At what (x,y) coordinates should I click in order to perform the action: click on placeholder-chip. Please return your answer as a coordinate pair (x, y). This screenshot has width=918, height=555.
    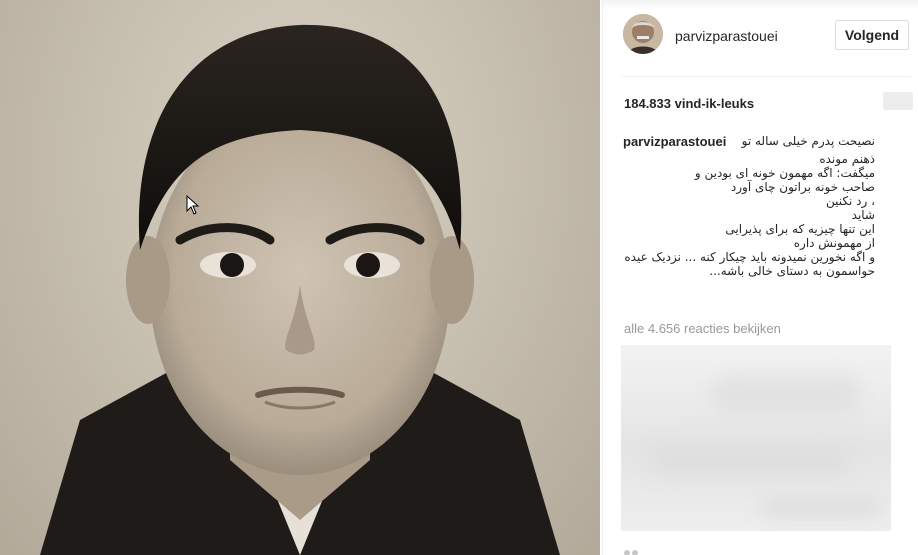
    Looking at the image, I should click on (898, 101).